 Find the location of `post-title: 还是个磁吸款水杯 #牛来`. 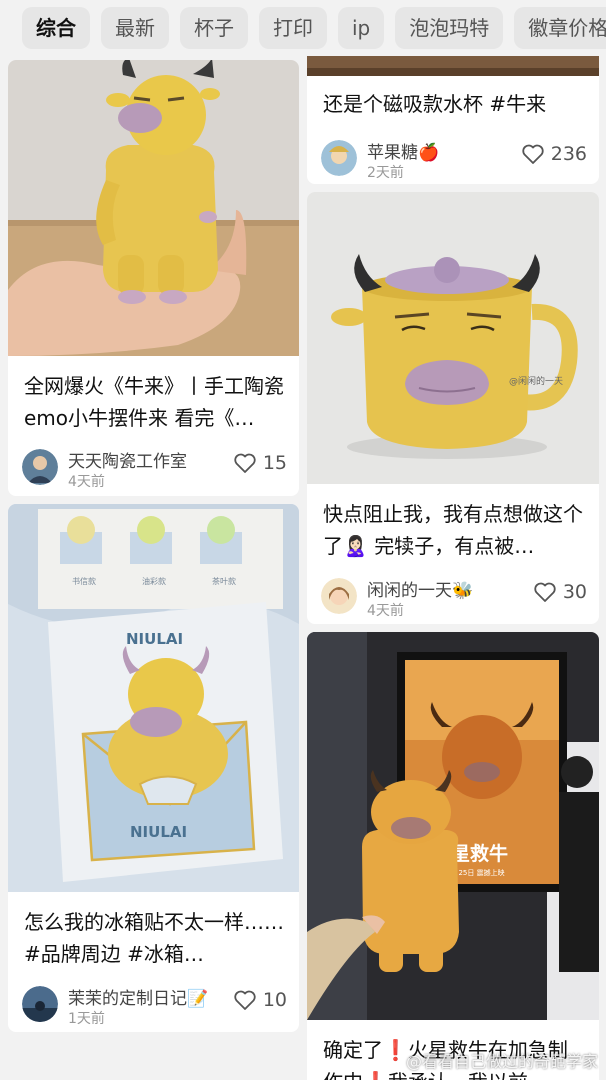

post-title: 还是个磁吸款水杯 #牛来 is located at coordinates (435, 104).